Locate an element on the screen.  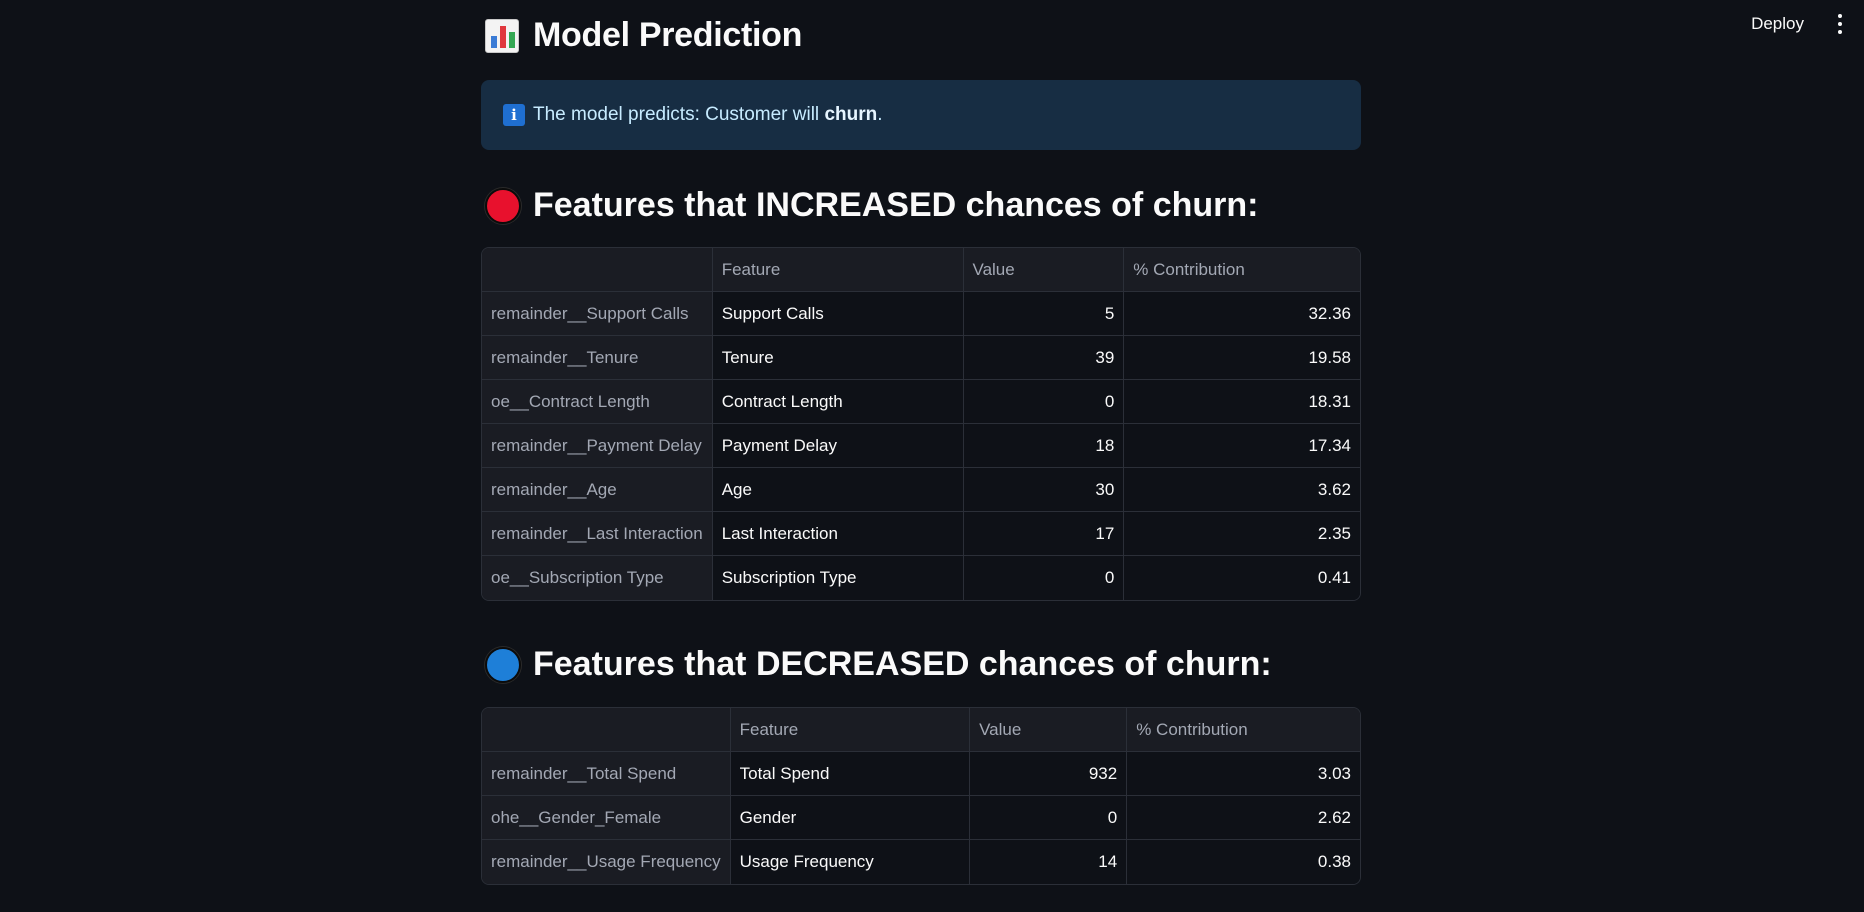
row-index-cell: remainder__Usage Frequency is located at coordinates (606, 862).